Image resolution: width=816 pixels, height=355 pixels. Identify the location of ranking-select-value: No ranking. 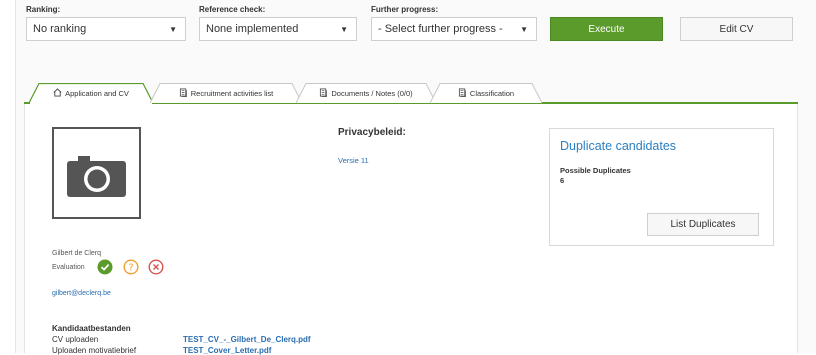
(60, 29).